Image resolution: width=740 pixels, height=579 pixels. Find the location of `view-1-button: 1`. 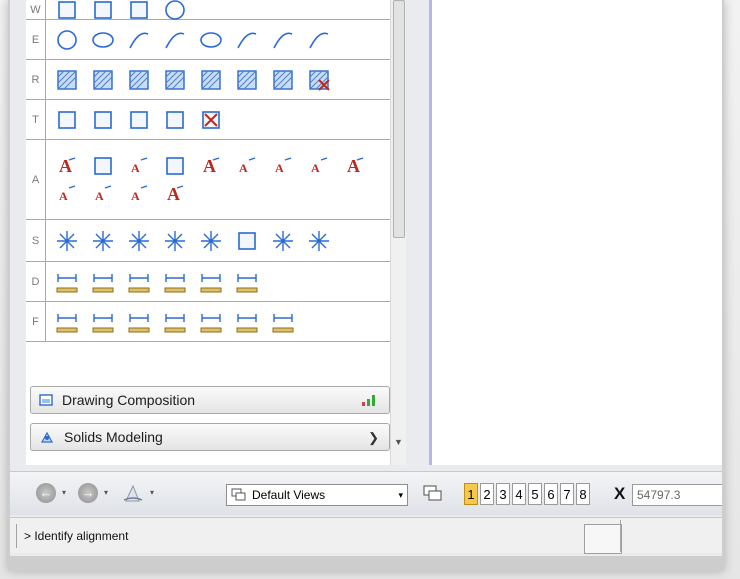

view-1-button: 1 is located at coordinates (471, 494).